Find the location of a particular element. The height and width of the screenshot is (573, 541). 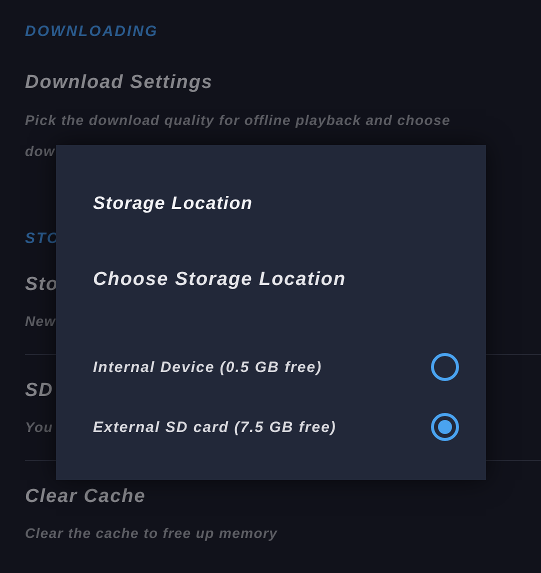

setting-title: Clear Cache is located at coordinates (85, 497).